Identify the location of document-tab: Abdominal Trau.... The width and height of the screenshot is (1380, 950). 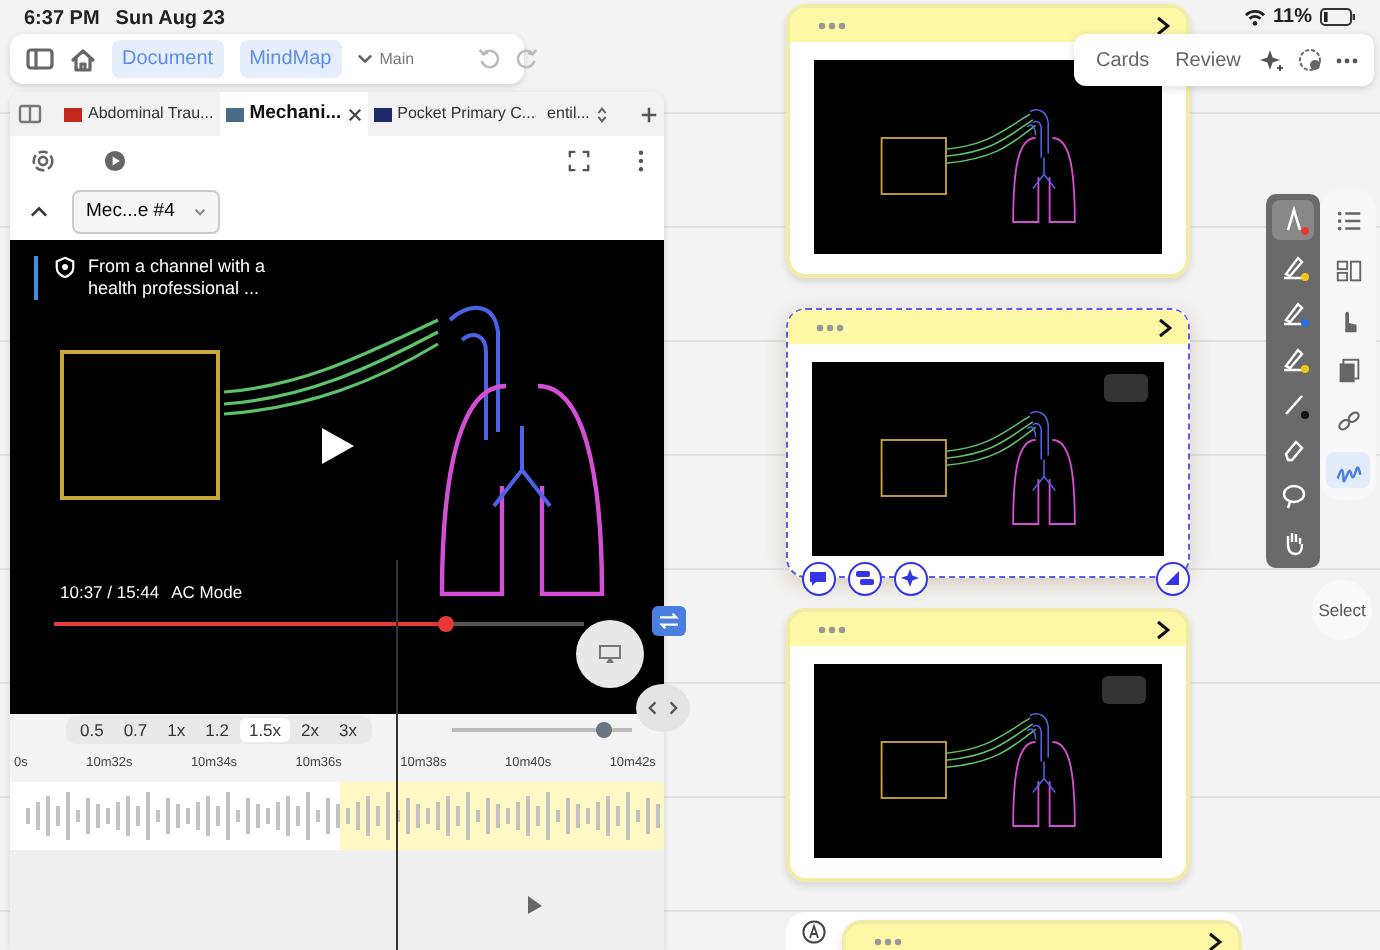
(139, 114).